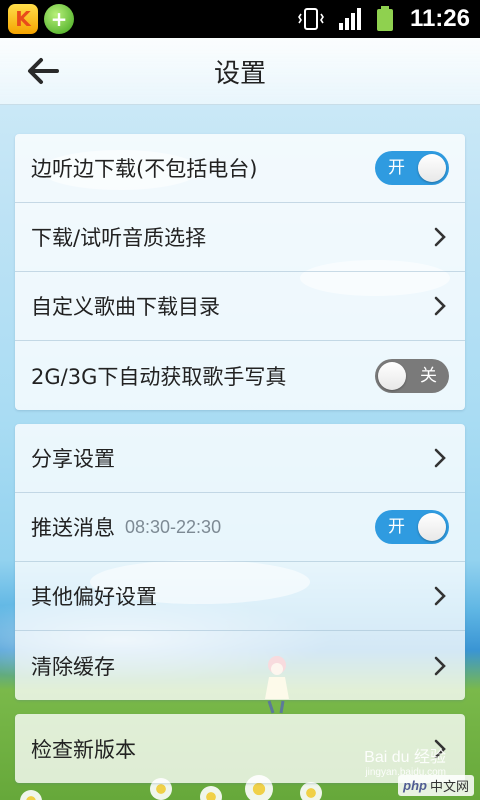 Image resolution: width=480 pixels, height=800 pixels. I want to click on signal-icon, so click(349, 19).